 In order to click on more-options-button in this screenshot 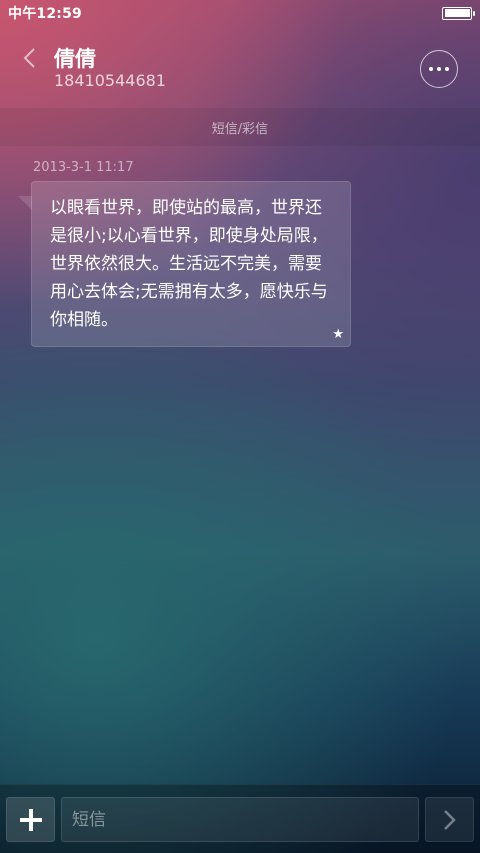, I will do `click(439, 69)`.